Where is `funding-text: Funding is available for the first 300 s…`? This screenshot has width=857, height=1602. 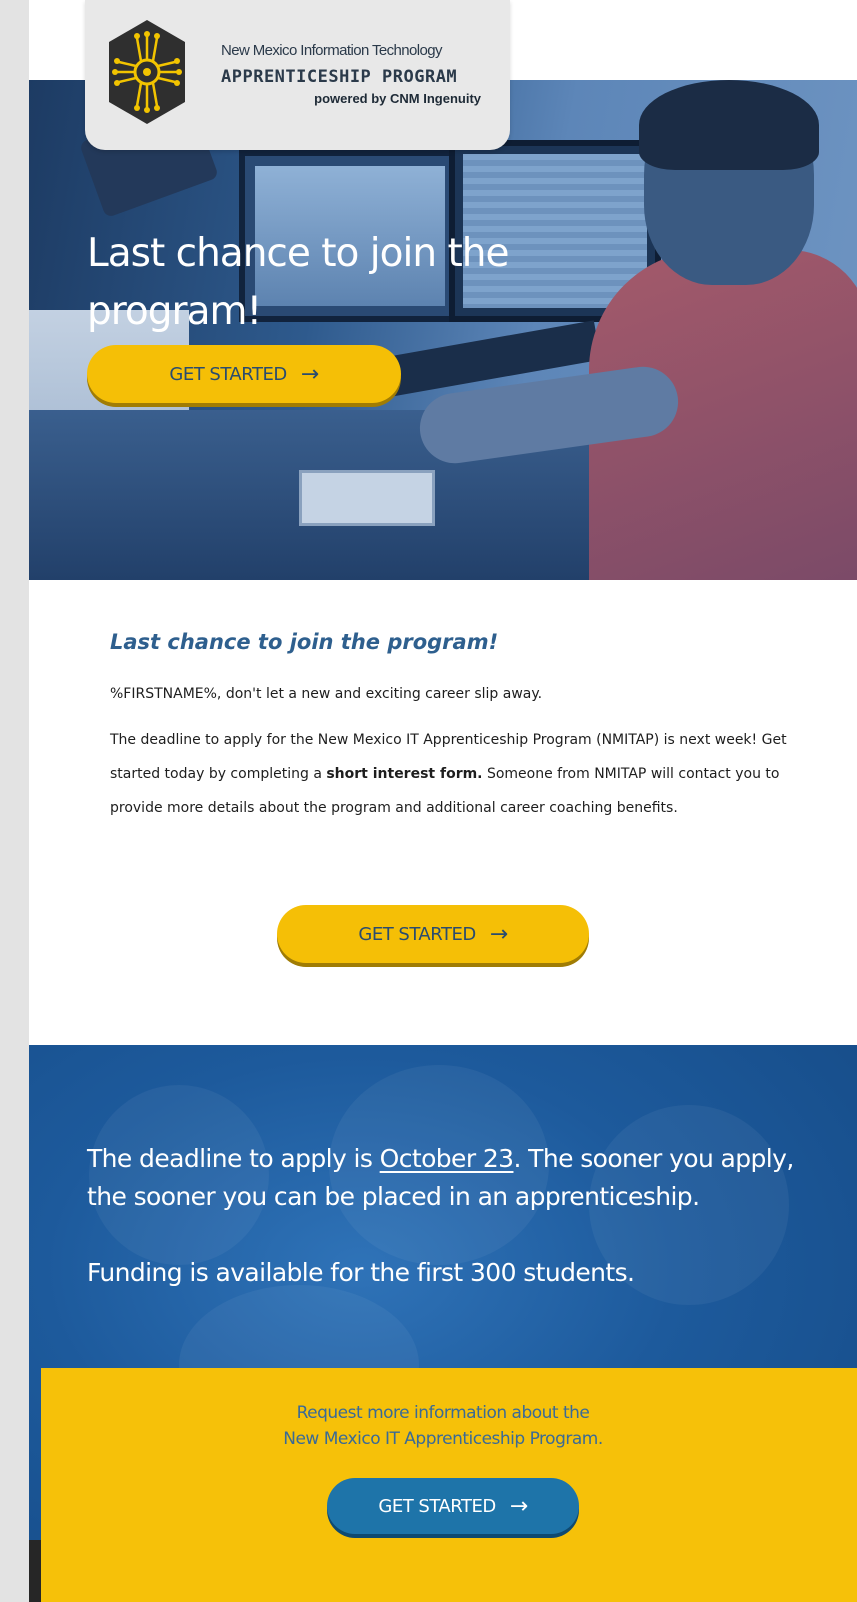
funding-text: Funding is available for the first 300 s… is located at coordinates (361, 1272).